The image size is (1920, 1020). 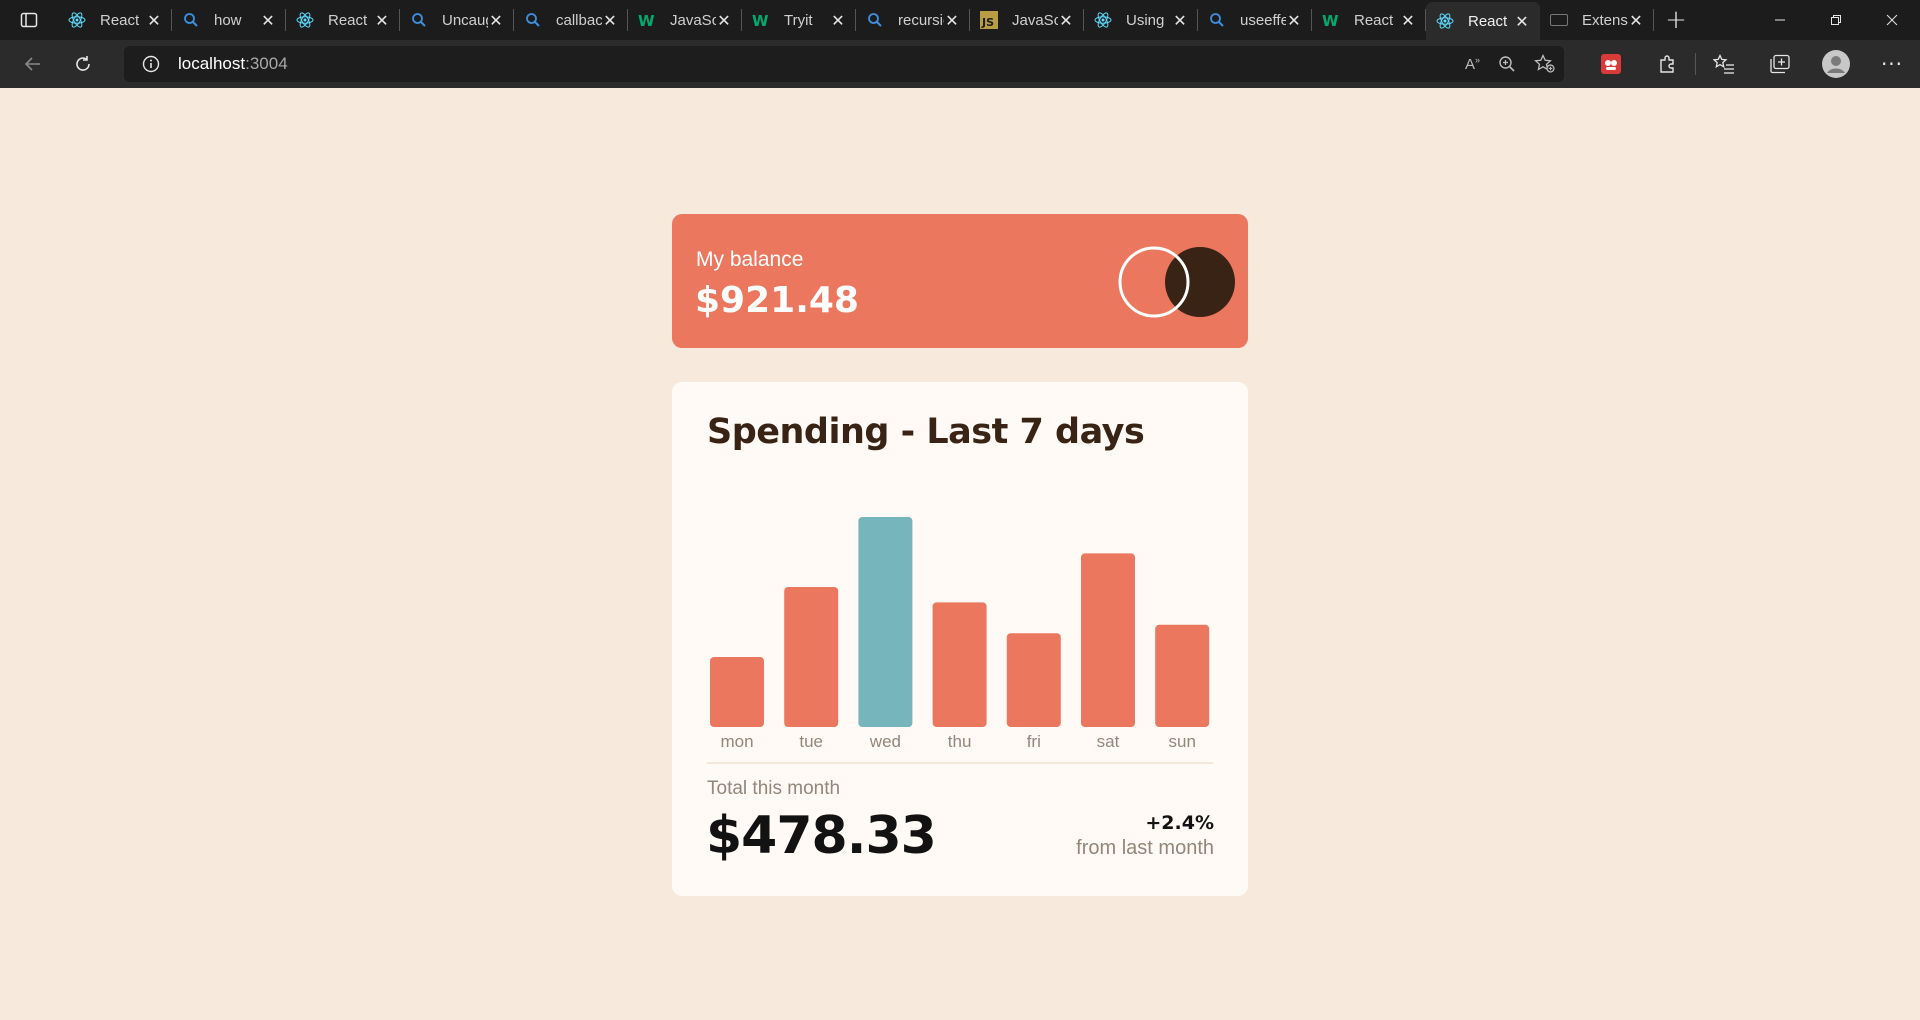 I want to click on browser-toolbar: localhost:3004 A» ···, so click(x=960, y=64).